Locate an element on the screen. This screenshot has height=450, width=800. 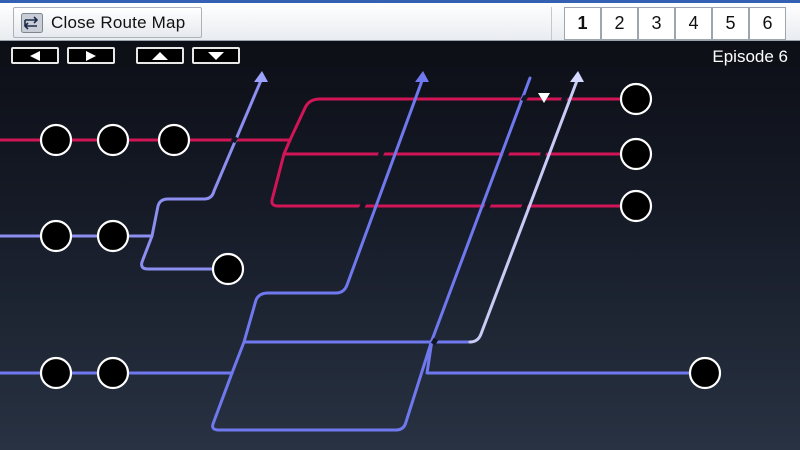
gap-g is located at coordinates (524, 206).